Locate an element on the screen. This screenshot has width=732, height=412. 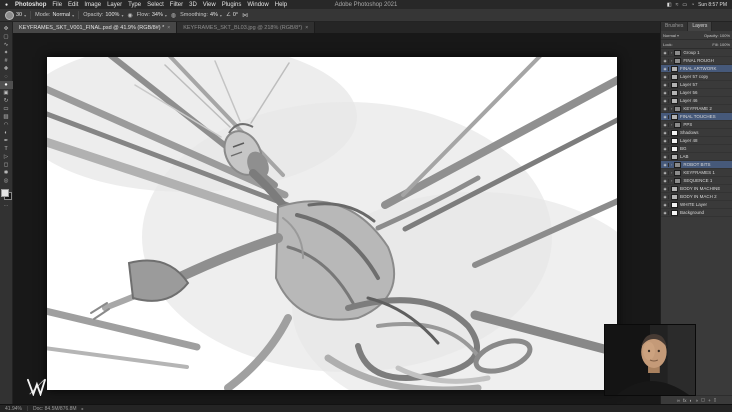
status-options-icon: ▸ is located at coordinates (83, 408).